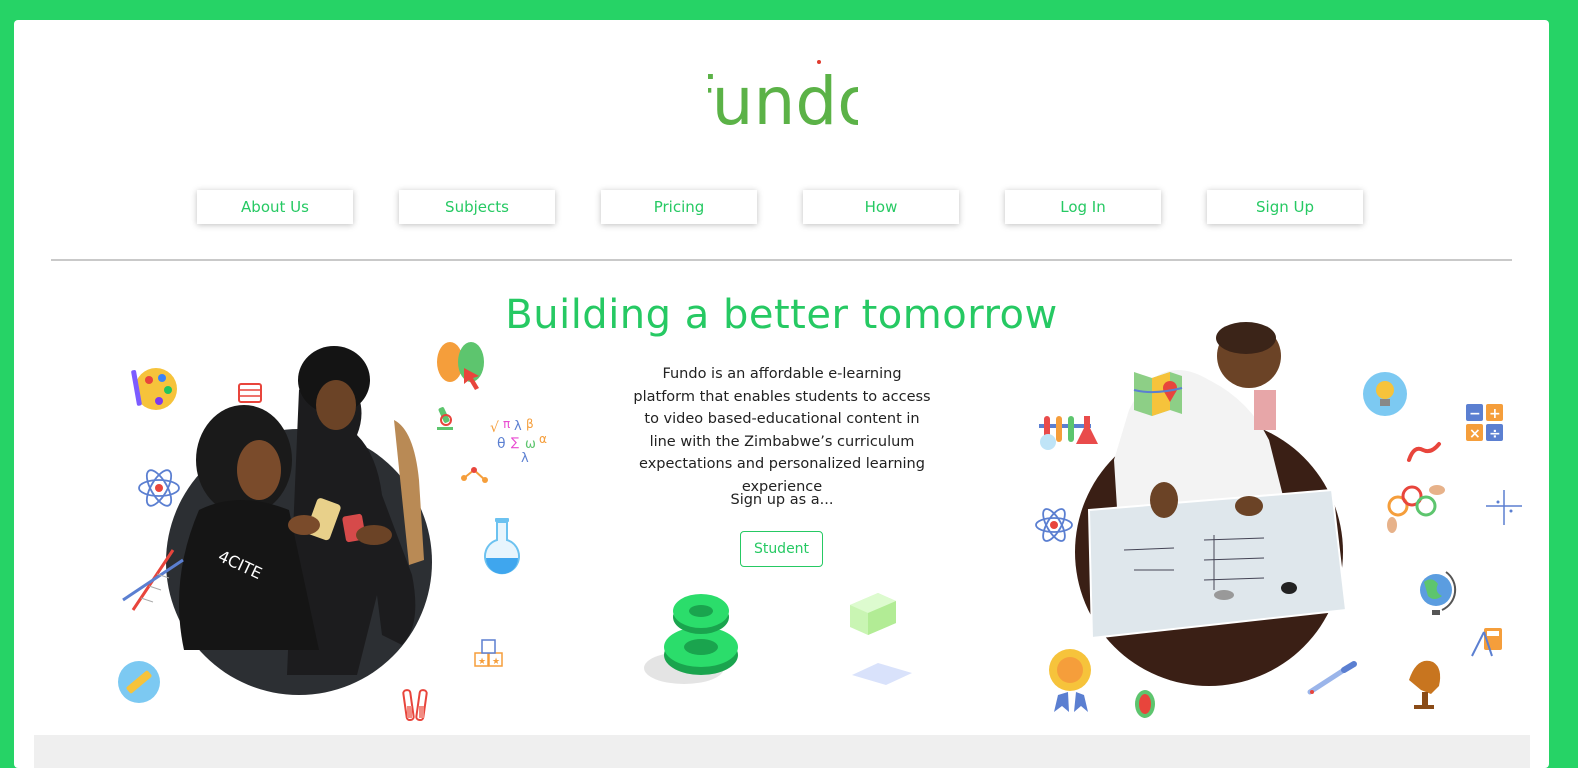 The image size is (1578, 768). What do you see at coordinates (501, 444) in the screenshot?
I see `svg-text: θ` at bounding box center [501, 444].